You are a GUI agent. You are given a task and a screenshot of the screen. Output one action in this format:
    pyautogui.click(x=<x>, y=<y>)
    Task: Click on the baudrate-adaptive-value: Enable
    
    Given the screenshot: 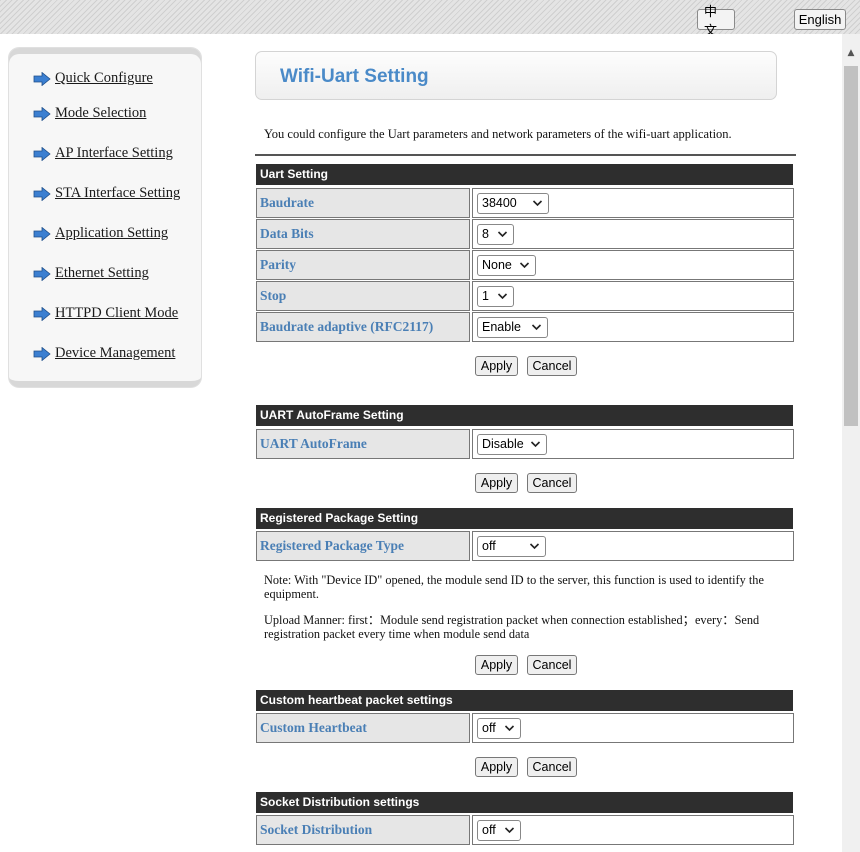 What is the action you would take?
    pyautogui.click(x=501, y=327)
    